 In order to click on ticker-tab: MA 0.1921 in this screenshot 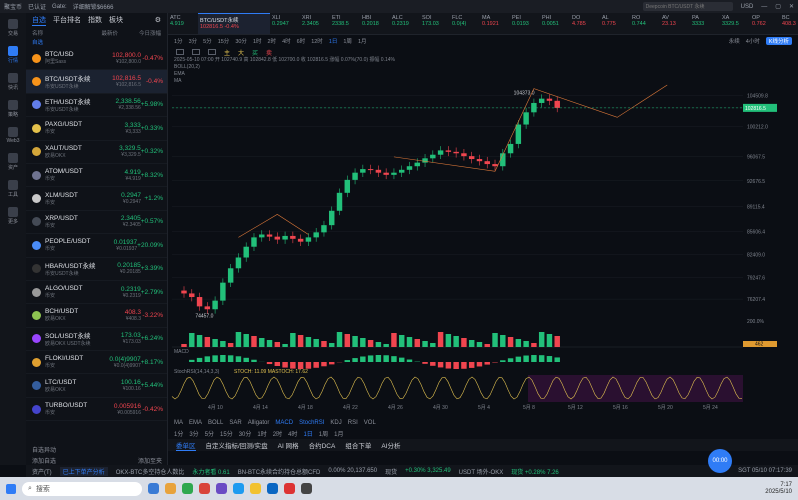, I will do `click(495, 23)`.